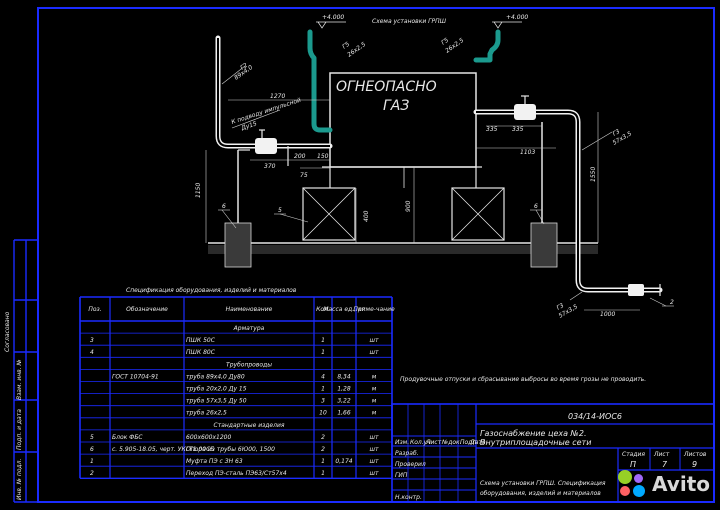 The height and width of the screenshot is (510, 720). Describe the element at coordinates (344, 376) in the screenshot. I see `table-cell-mass: 8,34` at that location.